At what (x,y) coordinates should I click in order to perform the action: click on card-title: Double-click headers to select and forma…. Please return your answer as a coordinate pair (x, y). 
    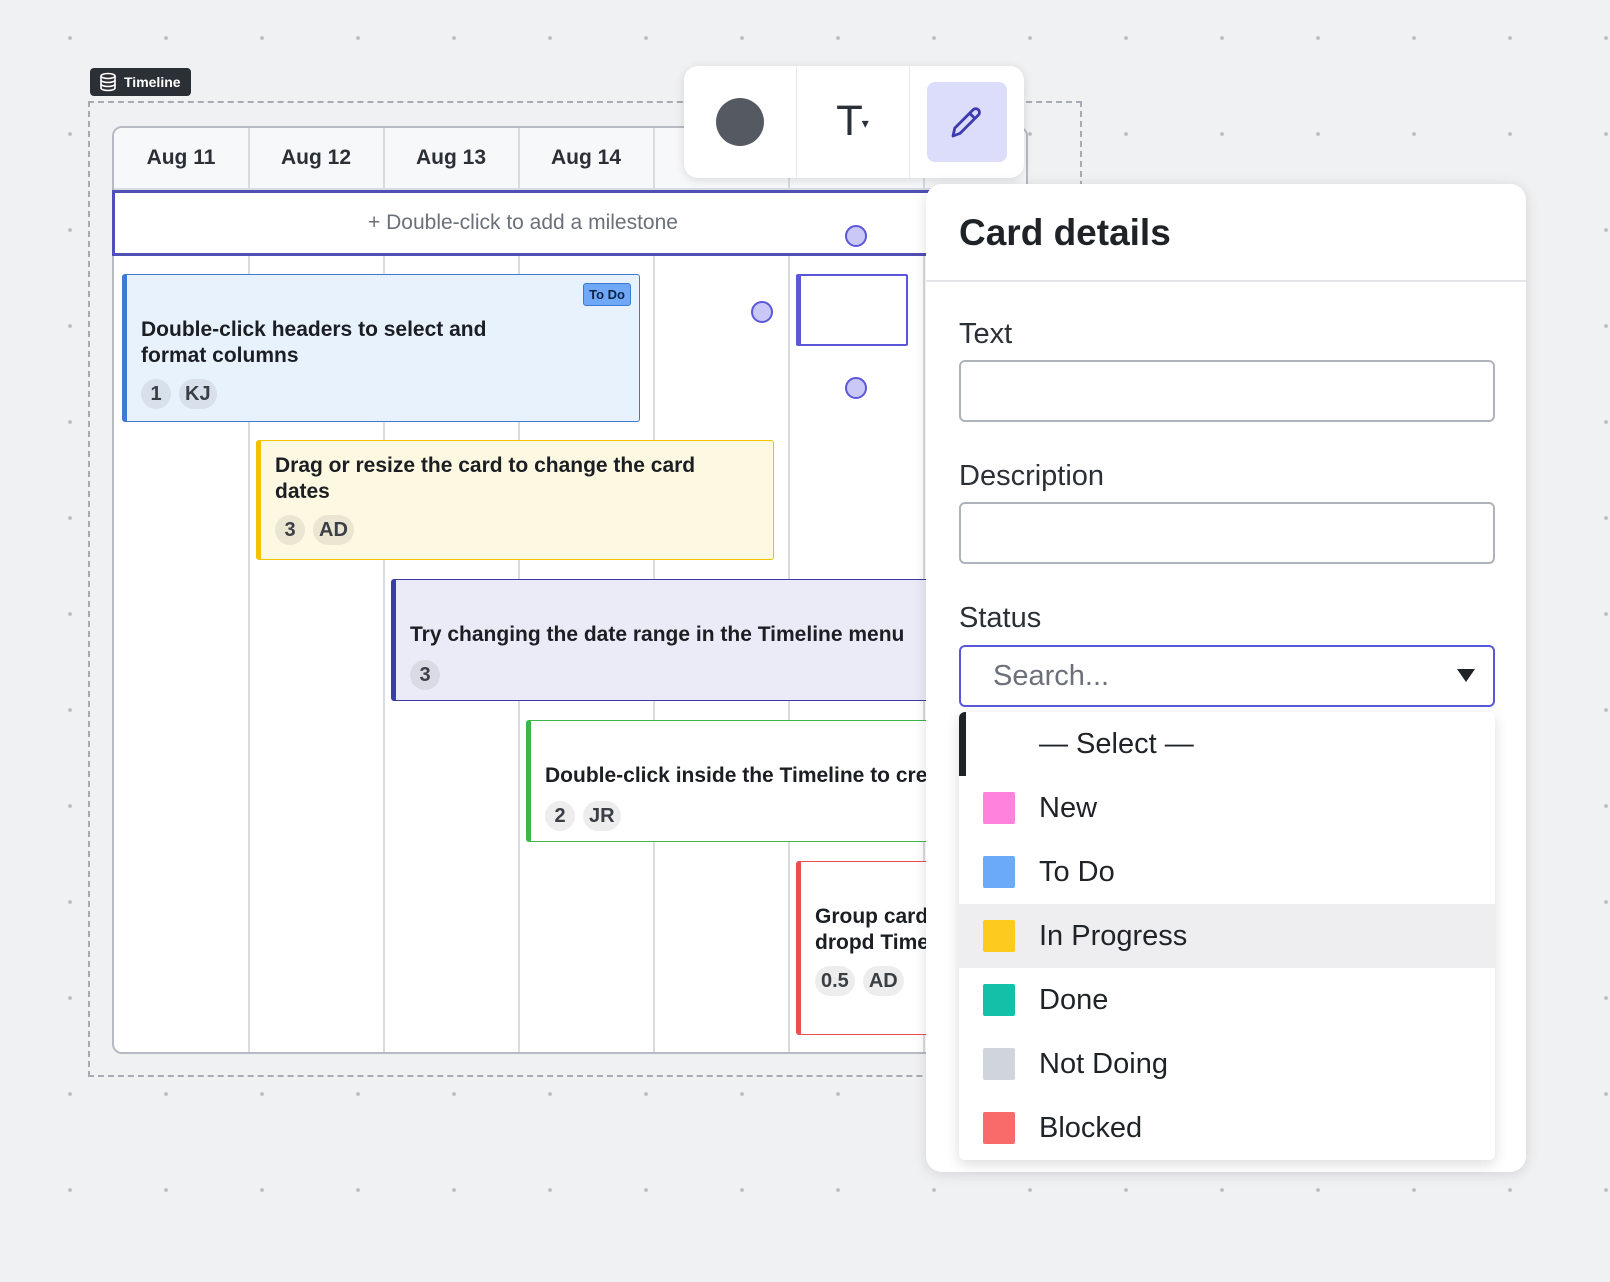
    Looking at the image, I should click on (314, 342).